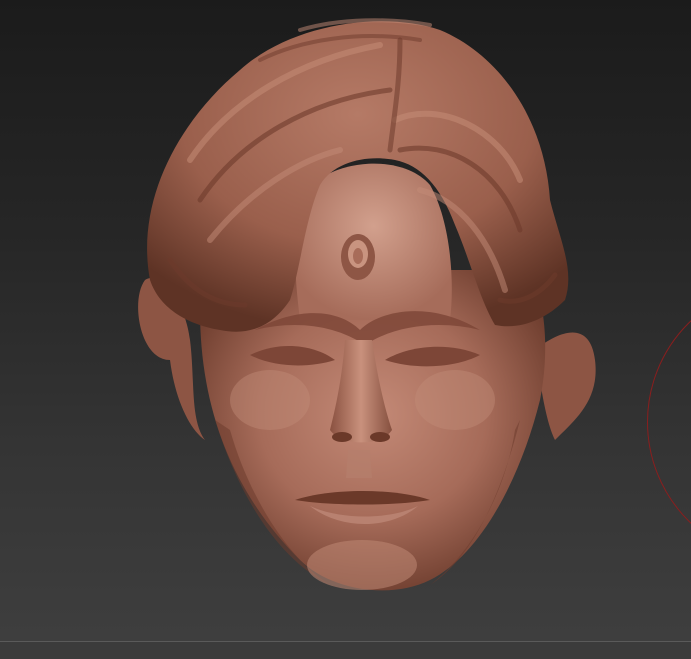 This screenshot has width=691, height=659. Describe the element at coordinates (362, 565) in the screenshot. I see `chin` at that location.